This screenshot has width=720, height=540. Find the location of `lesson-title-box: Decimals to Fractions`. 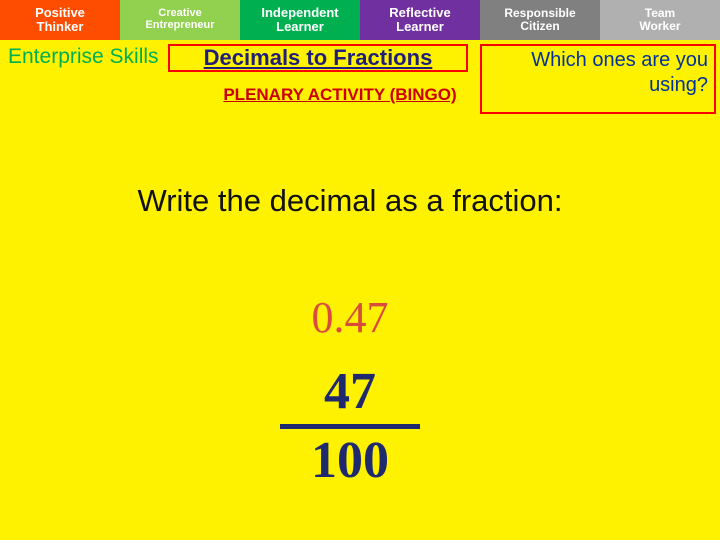

lesson-title-box: Decimals to Fractions is located at coordinates (318, 58).